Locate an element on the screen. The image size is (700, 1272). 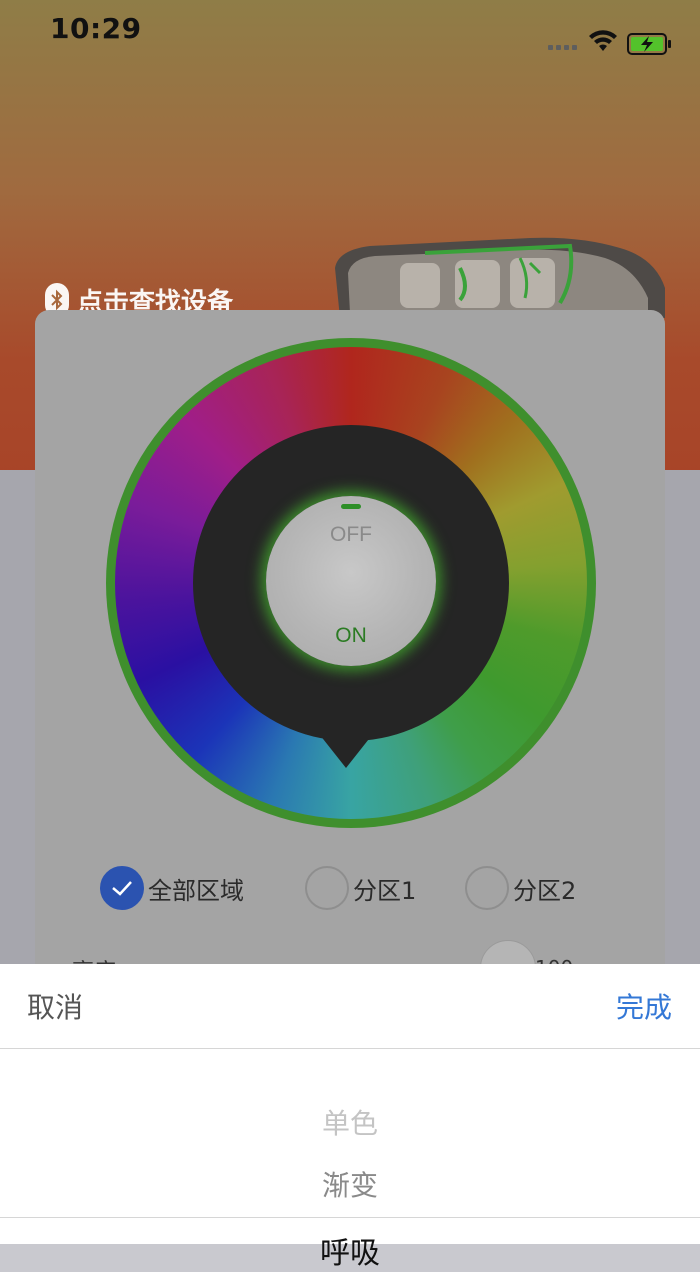
knob-indicator is located at coordinates (351, 506).